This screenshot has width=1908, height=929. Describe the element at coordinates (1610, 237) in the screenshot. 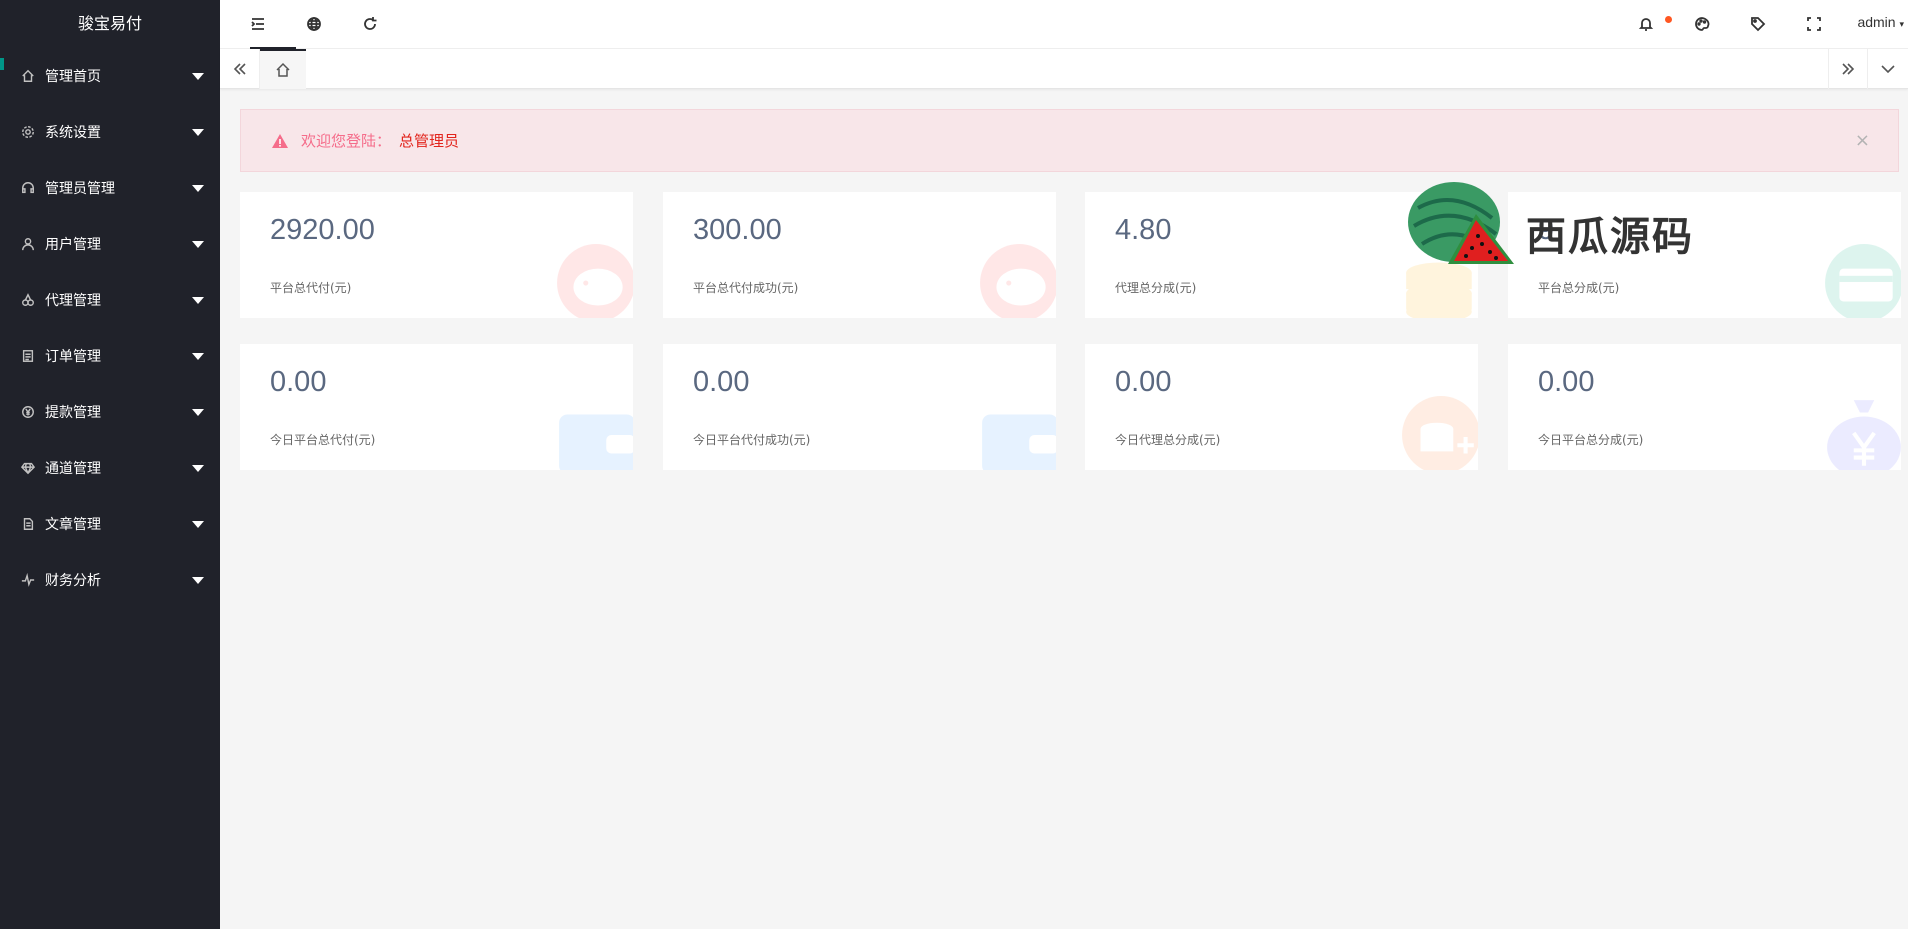

I see `watermark-text: 西瓜源码` at that location.